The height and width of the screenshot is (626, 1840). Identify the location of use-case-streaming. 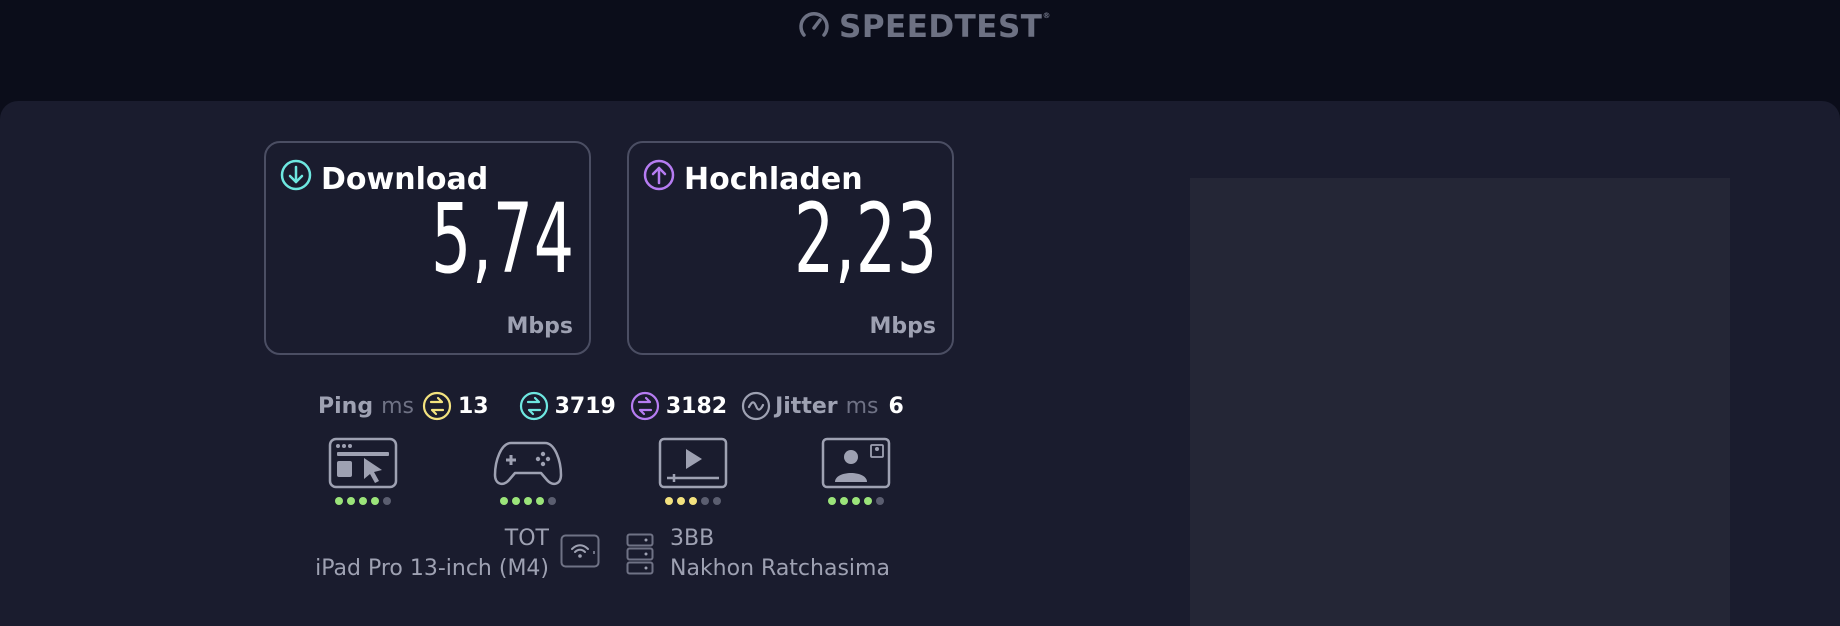
(693, 471).